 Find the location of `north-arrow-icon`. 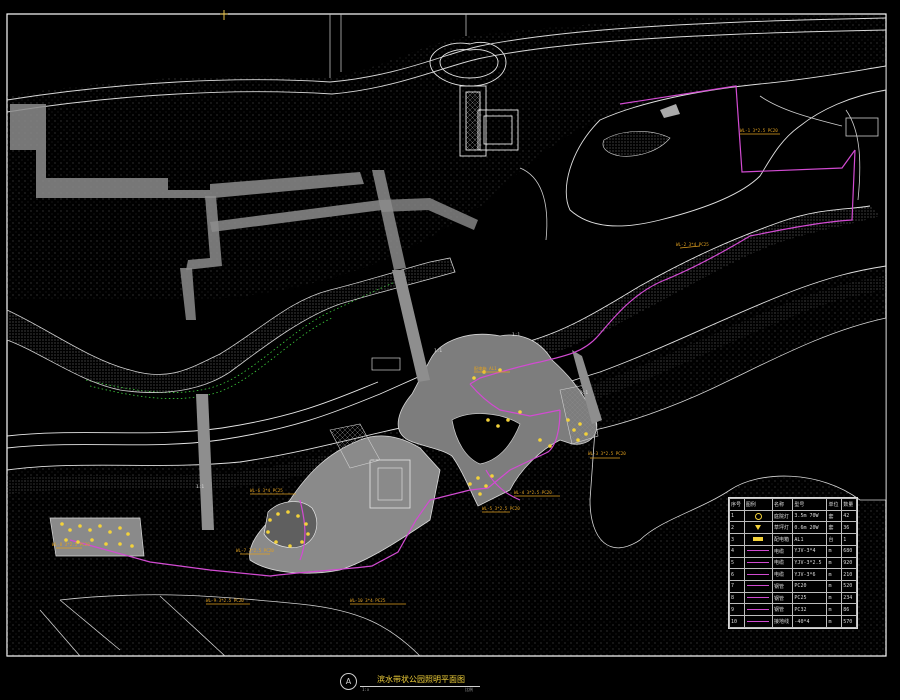

north-arrow-icon is located at coordinates (224, 15).